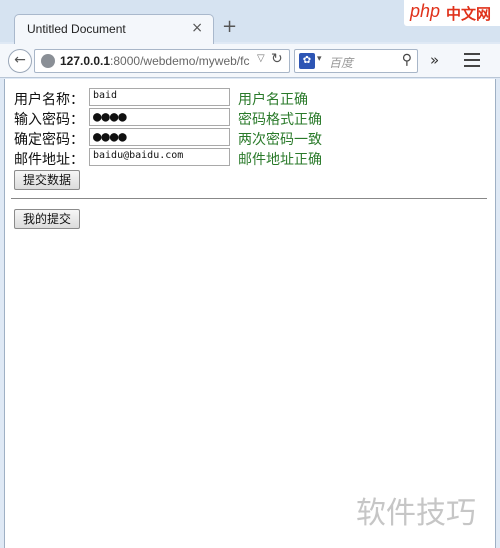 The image size is (500, 548). Describe the element at coordinates (250, 22) in the screenshot. I see `tab-strip: Untitled Document × + php 中文网` at that location.